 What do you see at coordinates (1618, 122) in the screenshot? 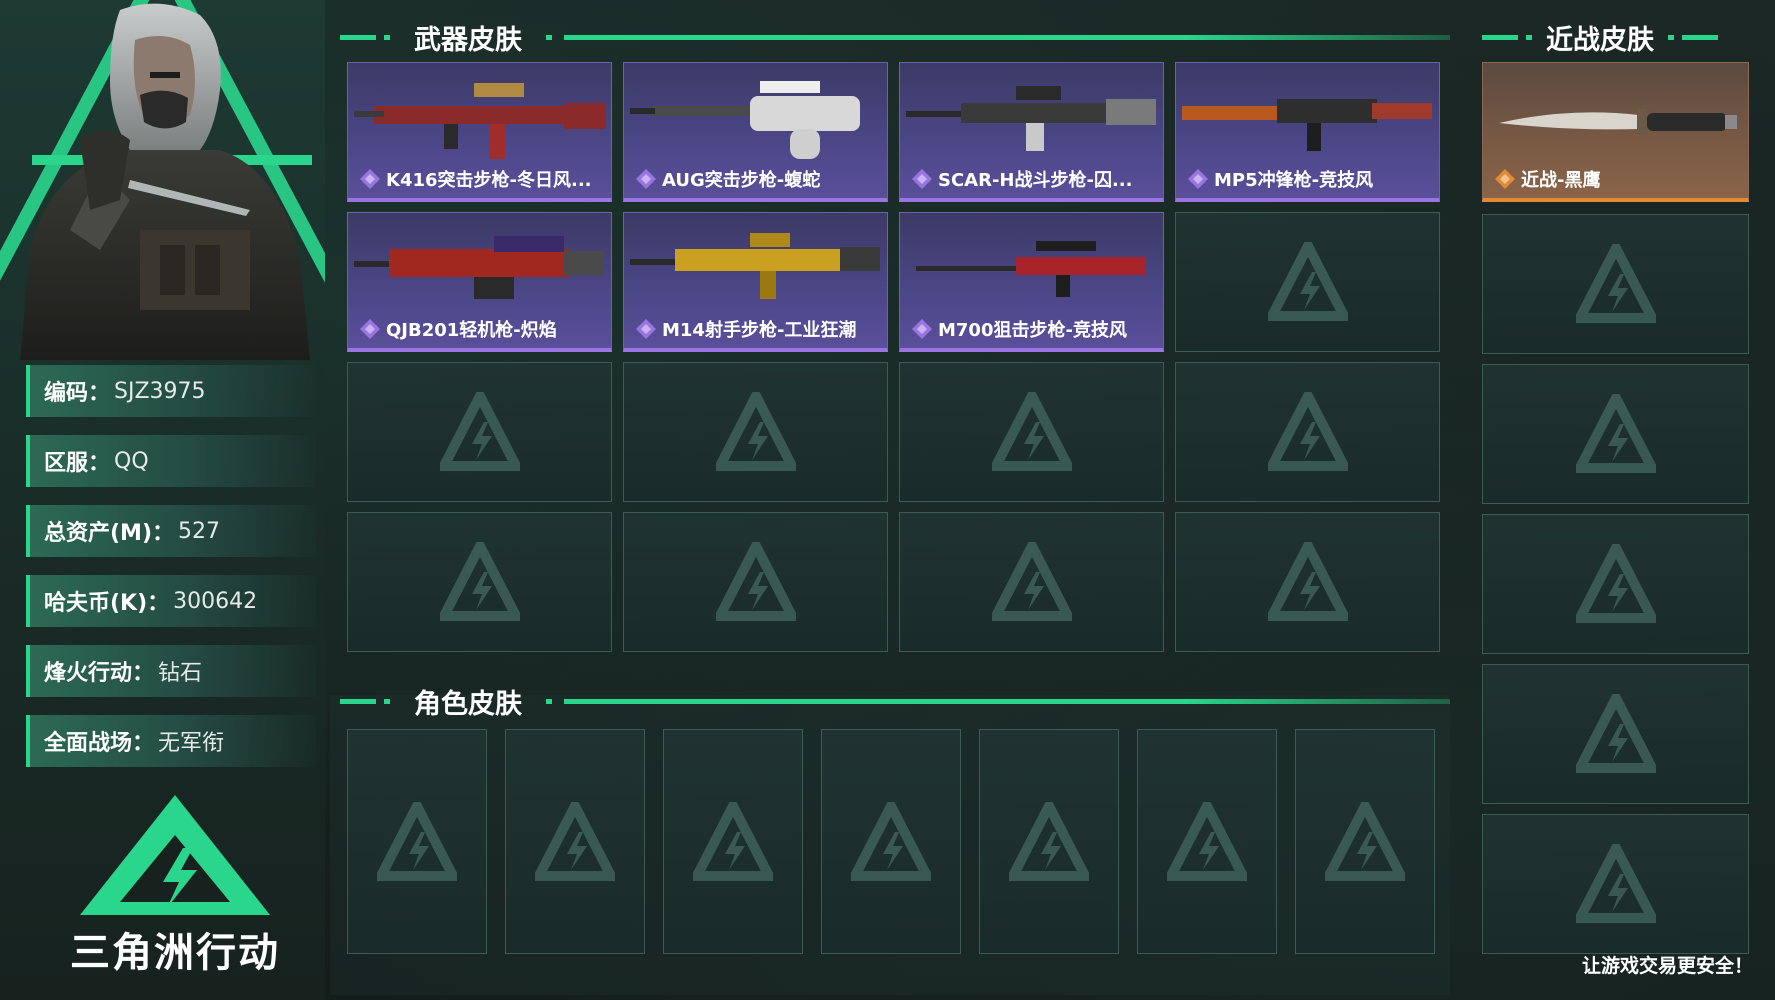
I see `knife-icon` at bounding box center [1618, 122].